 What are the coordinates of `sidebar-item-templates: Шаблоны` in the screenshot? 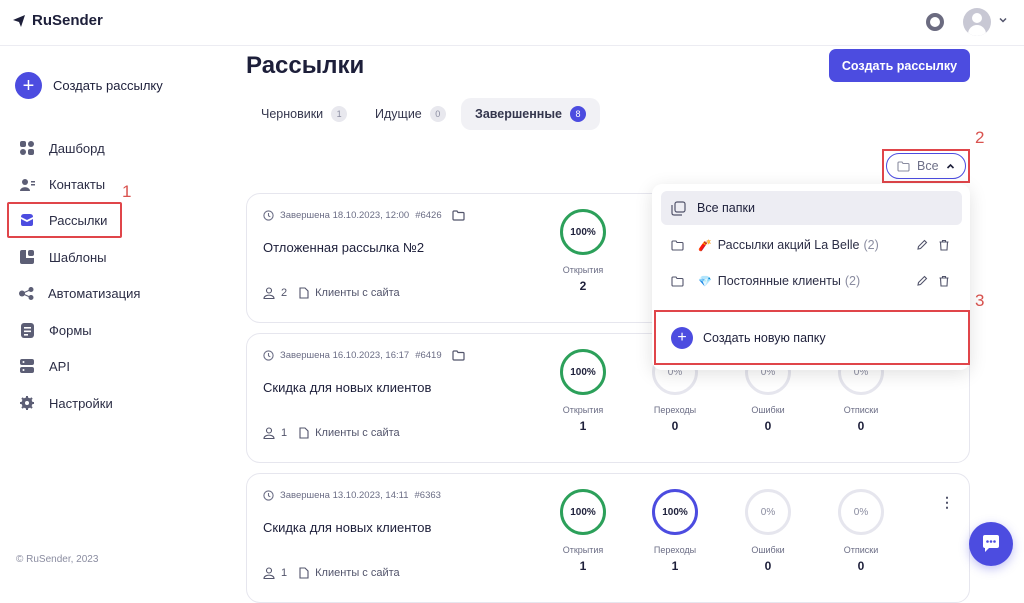 It's located at (64, 257).